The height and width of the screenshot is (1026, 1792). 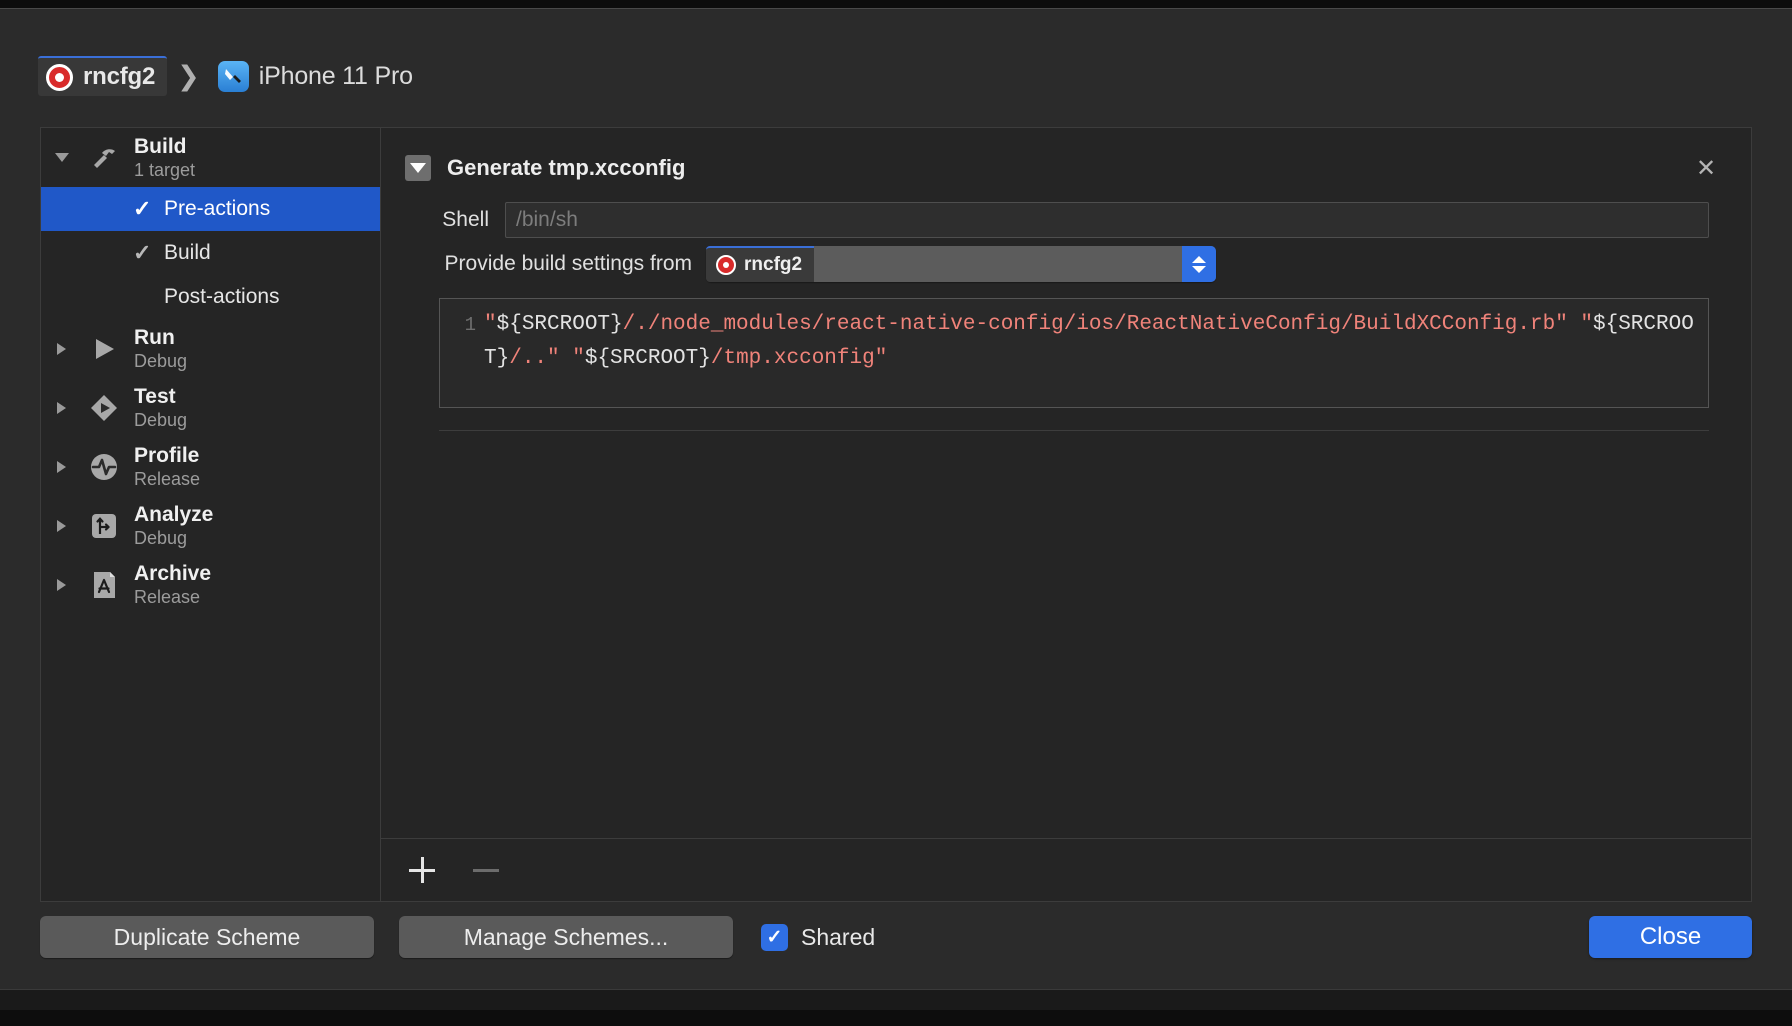 I want to click on sidebar-item-post-actions: Post-actions, so click(x=210, y=297).